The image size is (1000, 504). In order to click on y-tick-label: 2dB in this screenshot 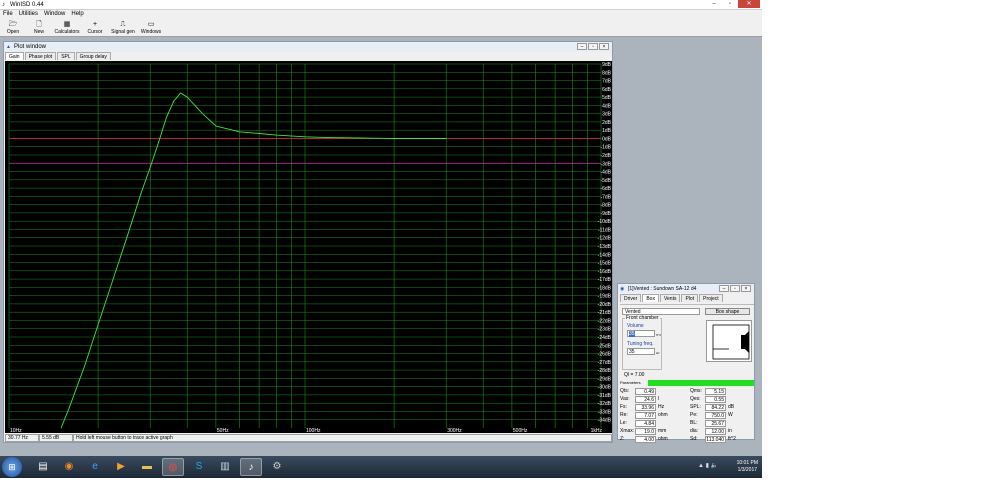, I will do `click(607, 123)`.